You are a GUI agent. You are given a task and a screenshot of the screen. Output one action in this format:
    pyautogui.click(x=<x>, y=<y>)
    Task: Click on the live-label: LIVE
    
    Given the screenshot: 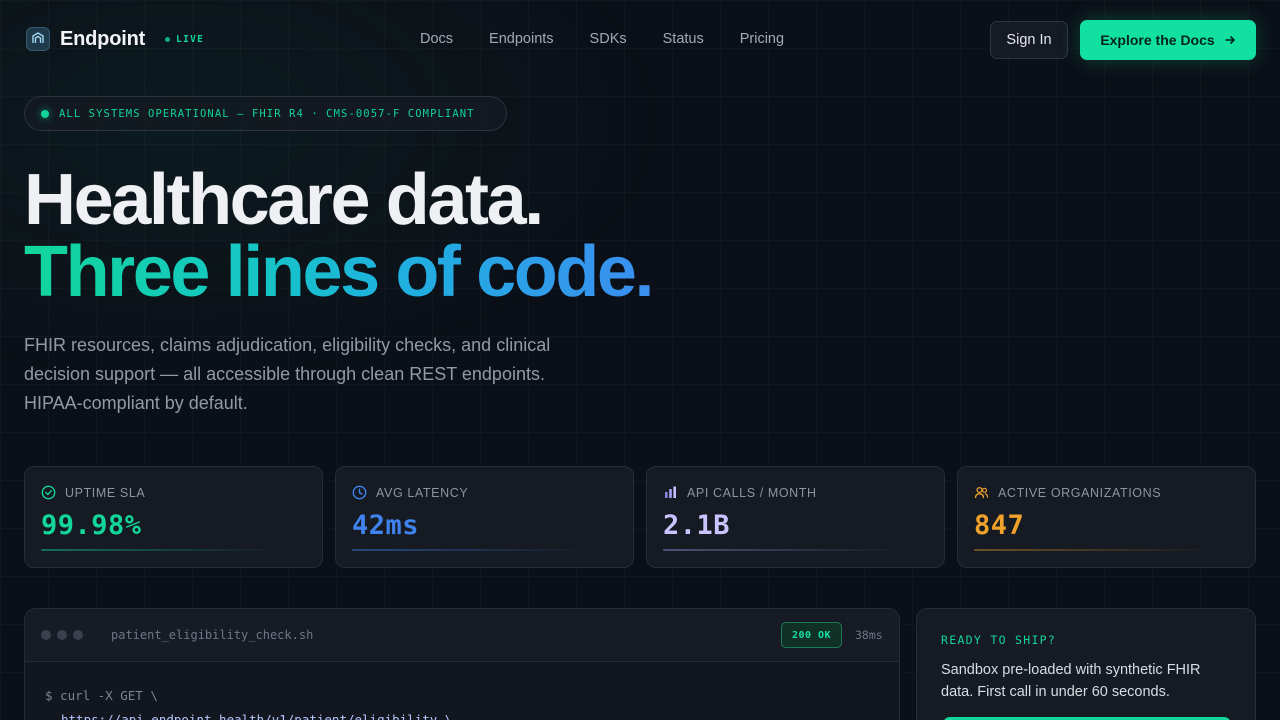 What is the action you would take?
    pyautogui.click(x=190, y=39)
    